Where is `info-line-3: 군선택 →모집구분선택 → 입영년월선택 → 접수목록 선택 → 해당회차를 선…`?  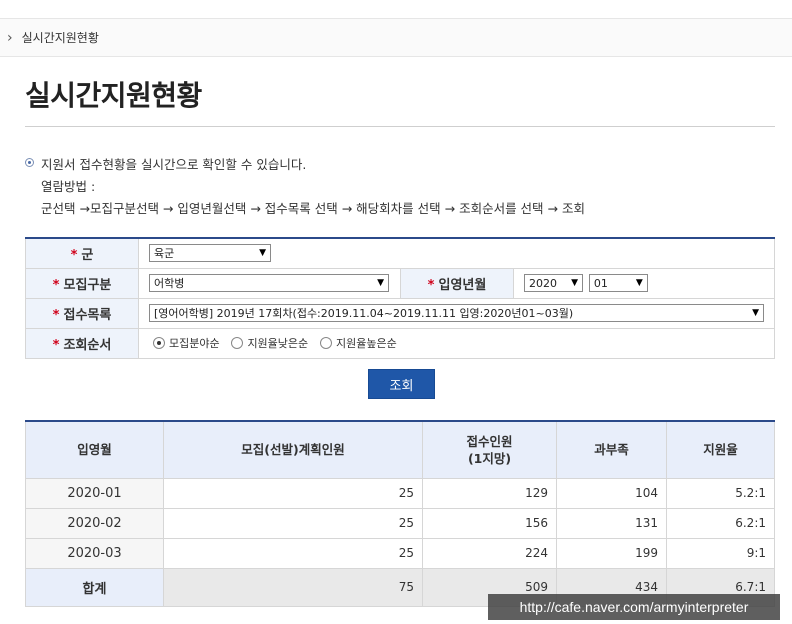 info-line-3: 군선택 →모집구분선택 → 입영년월선택 → 접수목록 선택 → 해당회차를 선… is located at coordinates (313, 208).